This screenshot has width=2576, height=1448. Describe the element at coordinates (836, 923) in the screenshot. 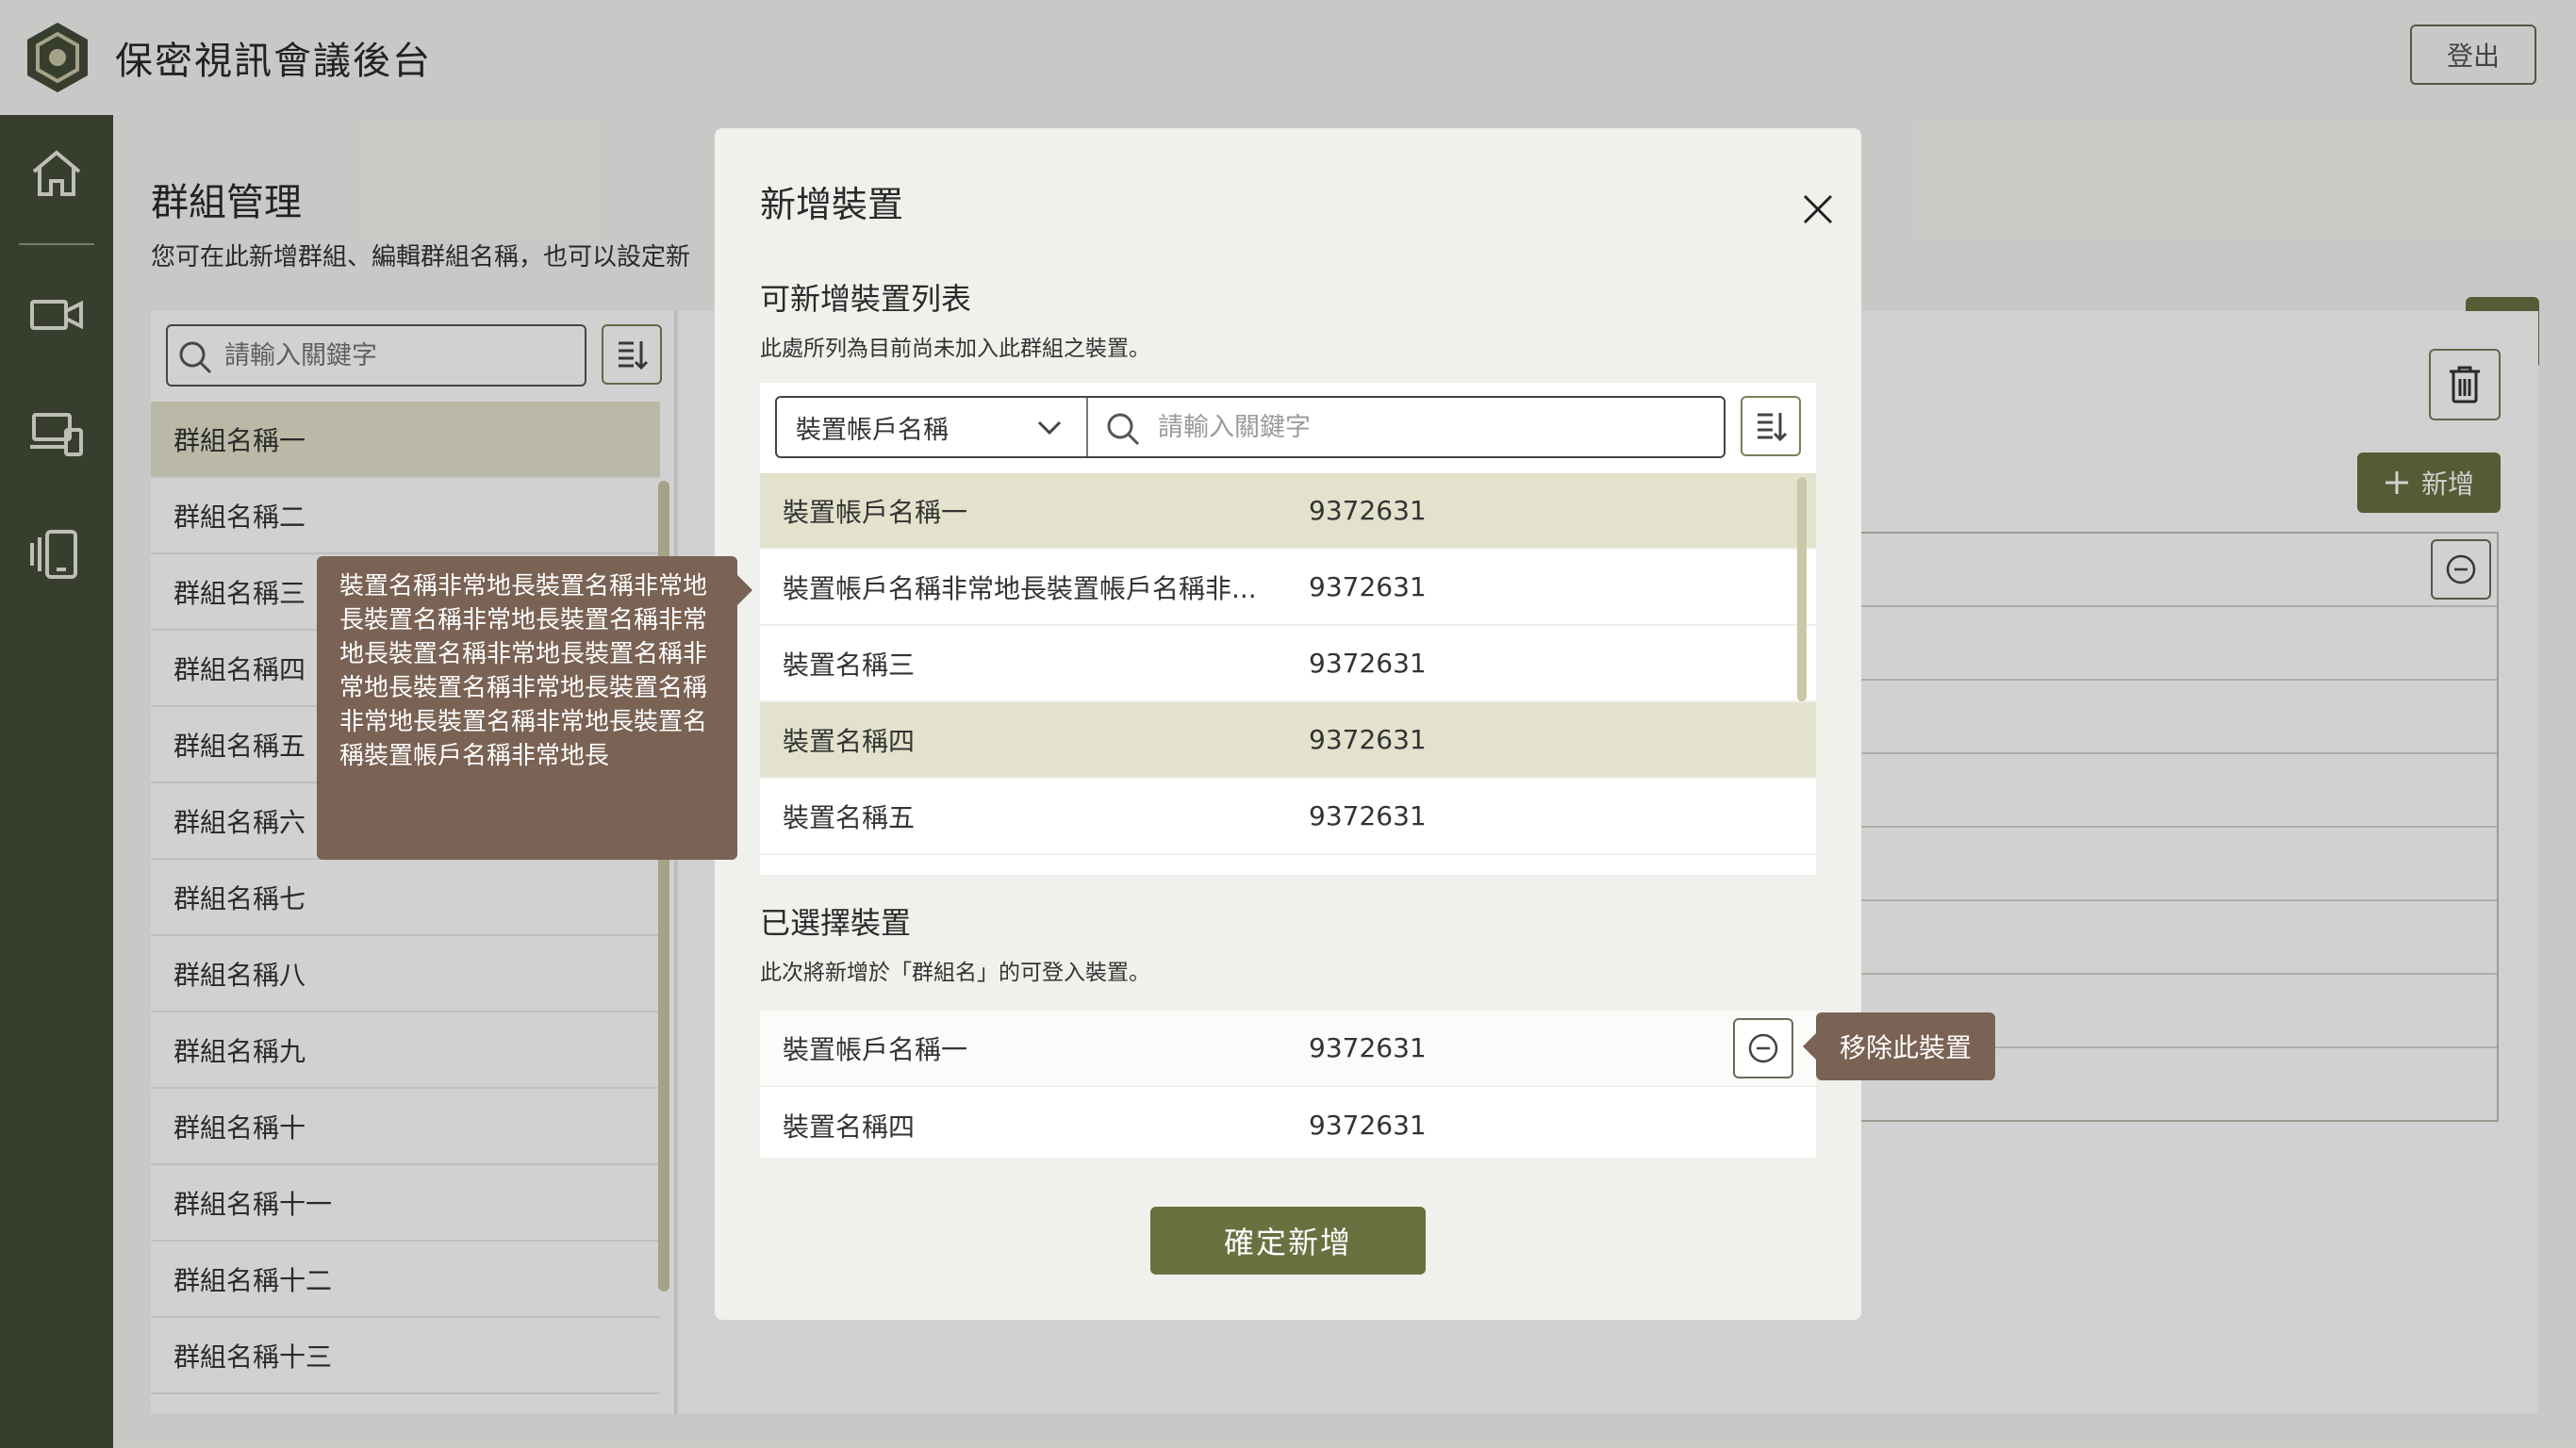

I see `selected-devices-title: 已選擇裝置` at that location.